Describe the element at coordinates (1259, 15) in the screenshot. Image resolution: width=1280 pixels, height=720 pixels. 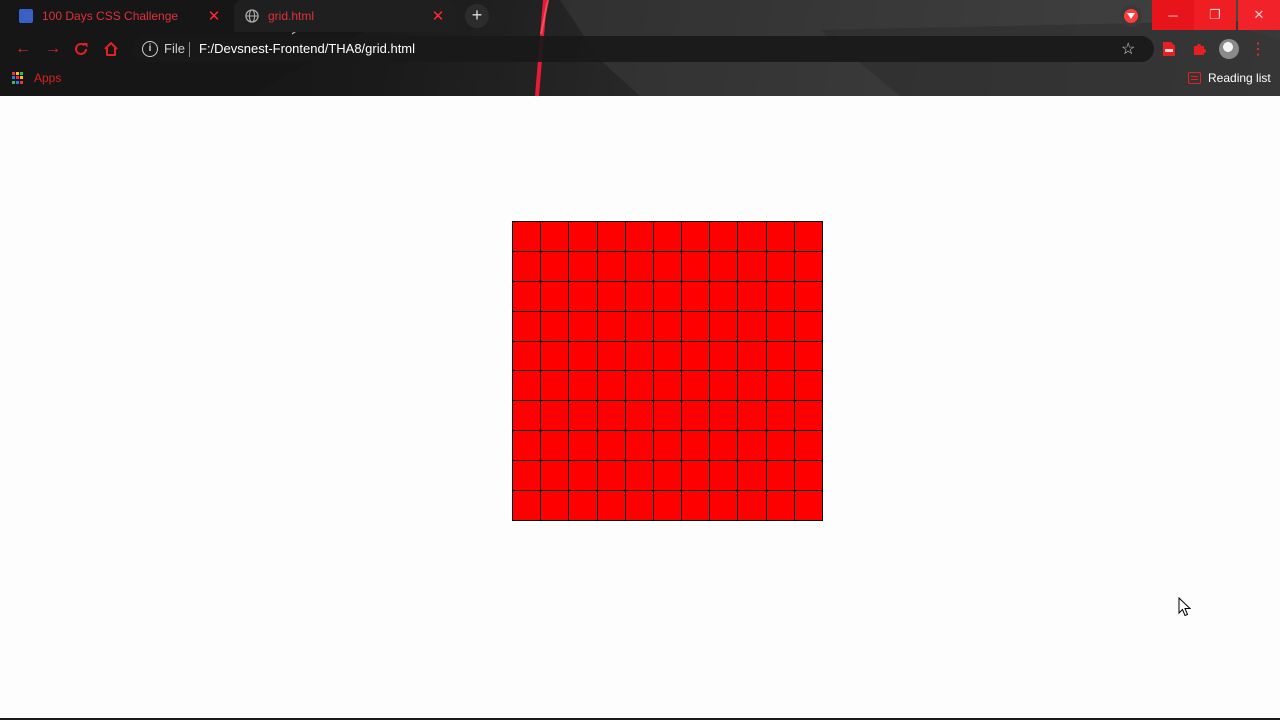
I see `window-close-button: ✕` at that location.